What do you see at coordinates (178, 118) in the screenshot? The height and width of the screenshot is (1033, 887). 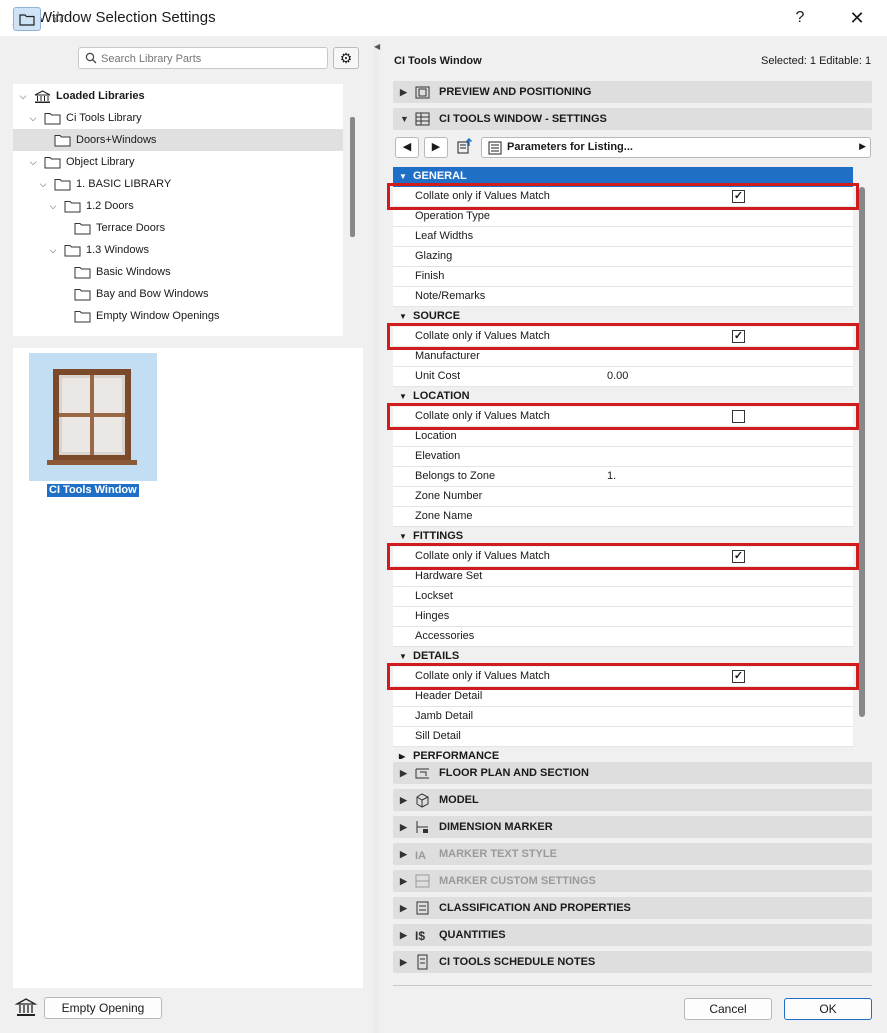 I see `tree-item: ⌵ Ci Tools Library` at bounding box center [178, 118].